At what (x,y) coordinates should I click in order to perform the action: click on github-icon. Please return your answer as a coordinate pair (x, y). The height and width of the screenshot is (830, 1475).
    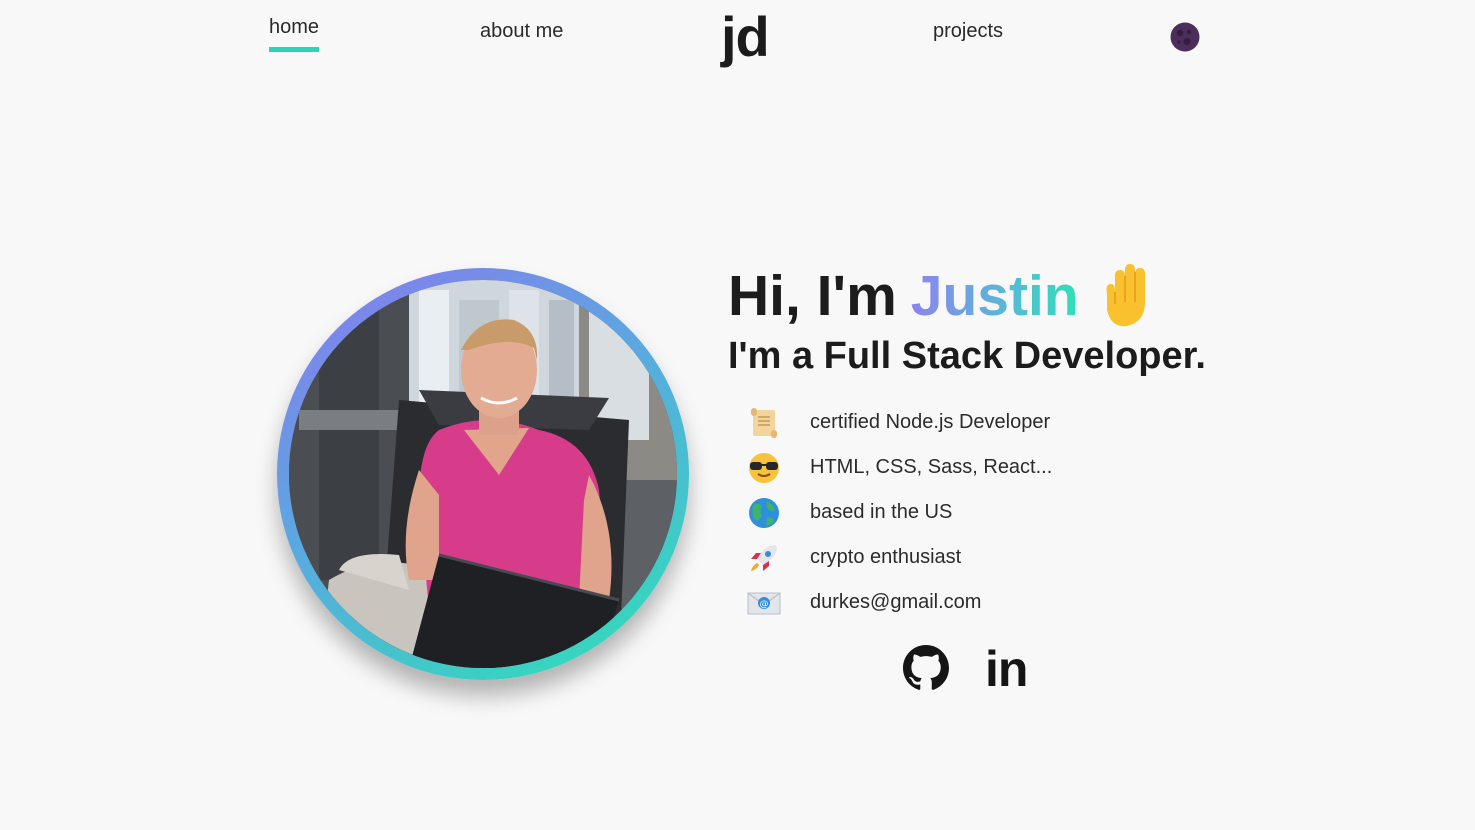
    Looking at the image, I should click on (926, 667).